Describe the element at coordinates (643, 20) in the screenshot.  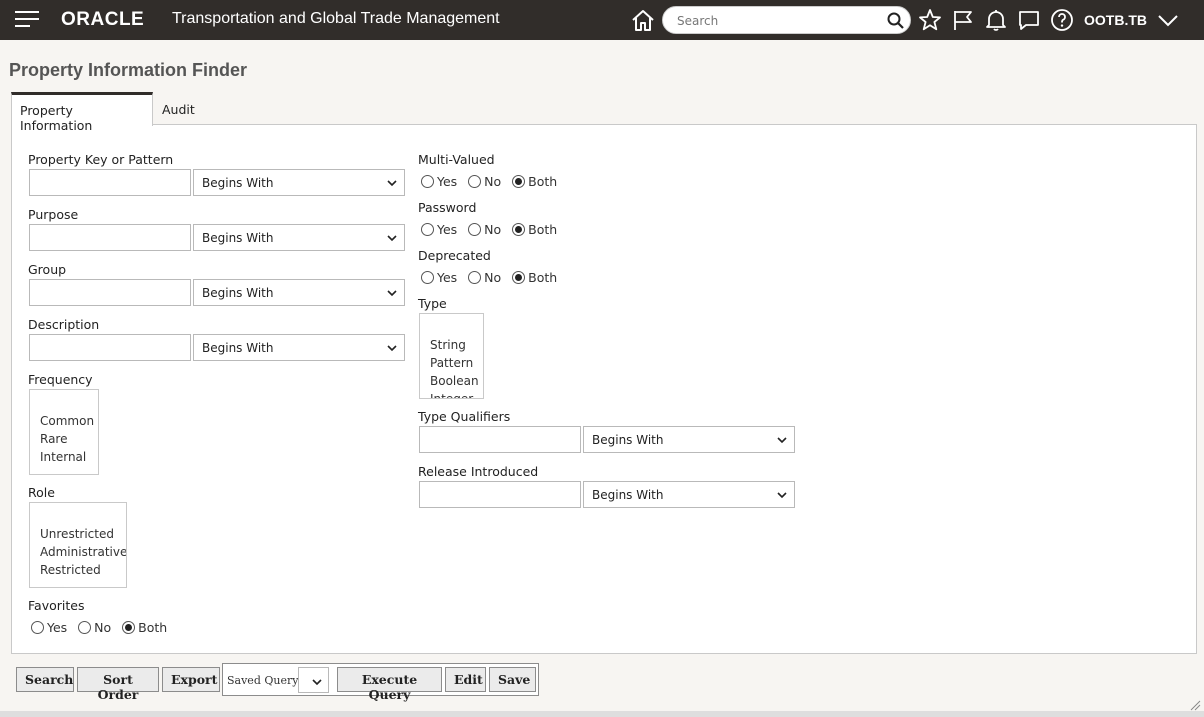
I see `home-icon` at that location.